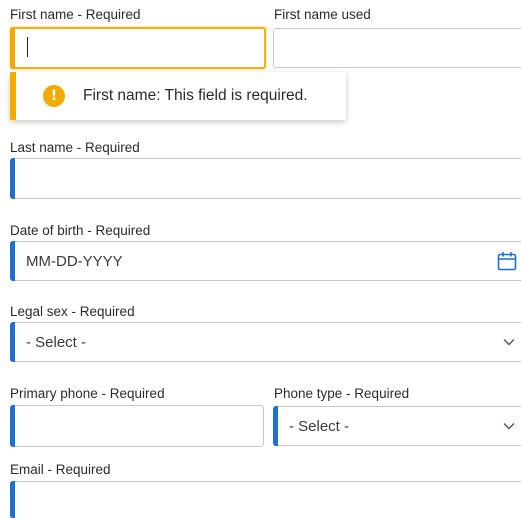 This screenshot has height=518, width=521. Describe the element at coordinates (322, 14) in the screenshot. I see `first-name-used-label: First name used` at that location.